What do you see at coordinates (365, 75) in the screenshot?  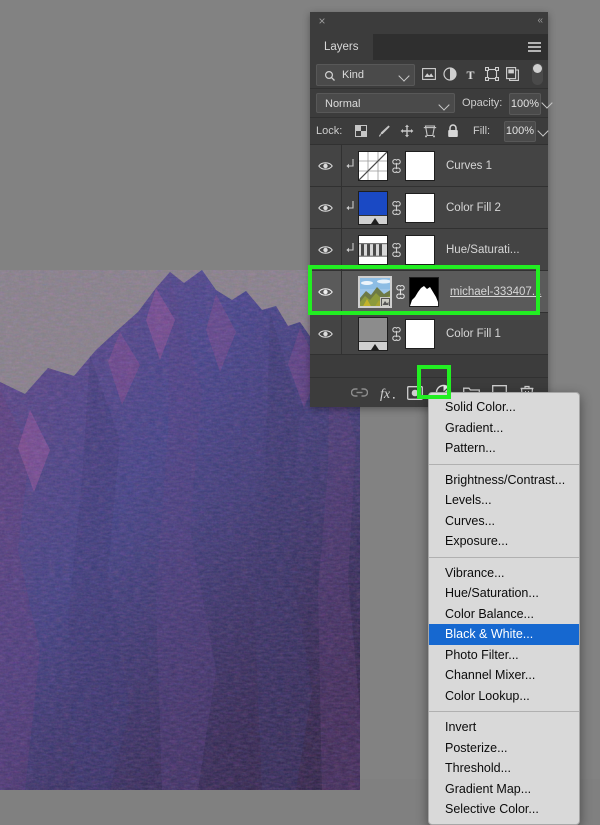 I see `filter-kind-select: Kind` at bounding box center [365, 75].